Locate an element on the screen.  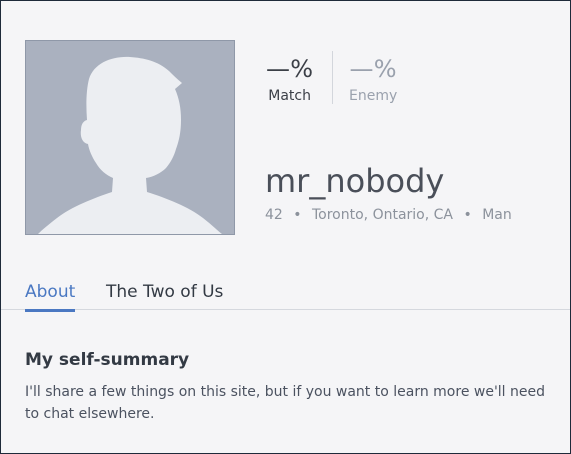
match-percentage: —% is located at coordinates (290, 69).